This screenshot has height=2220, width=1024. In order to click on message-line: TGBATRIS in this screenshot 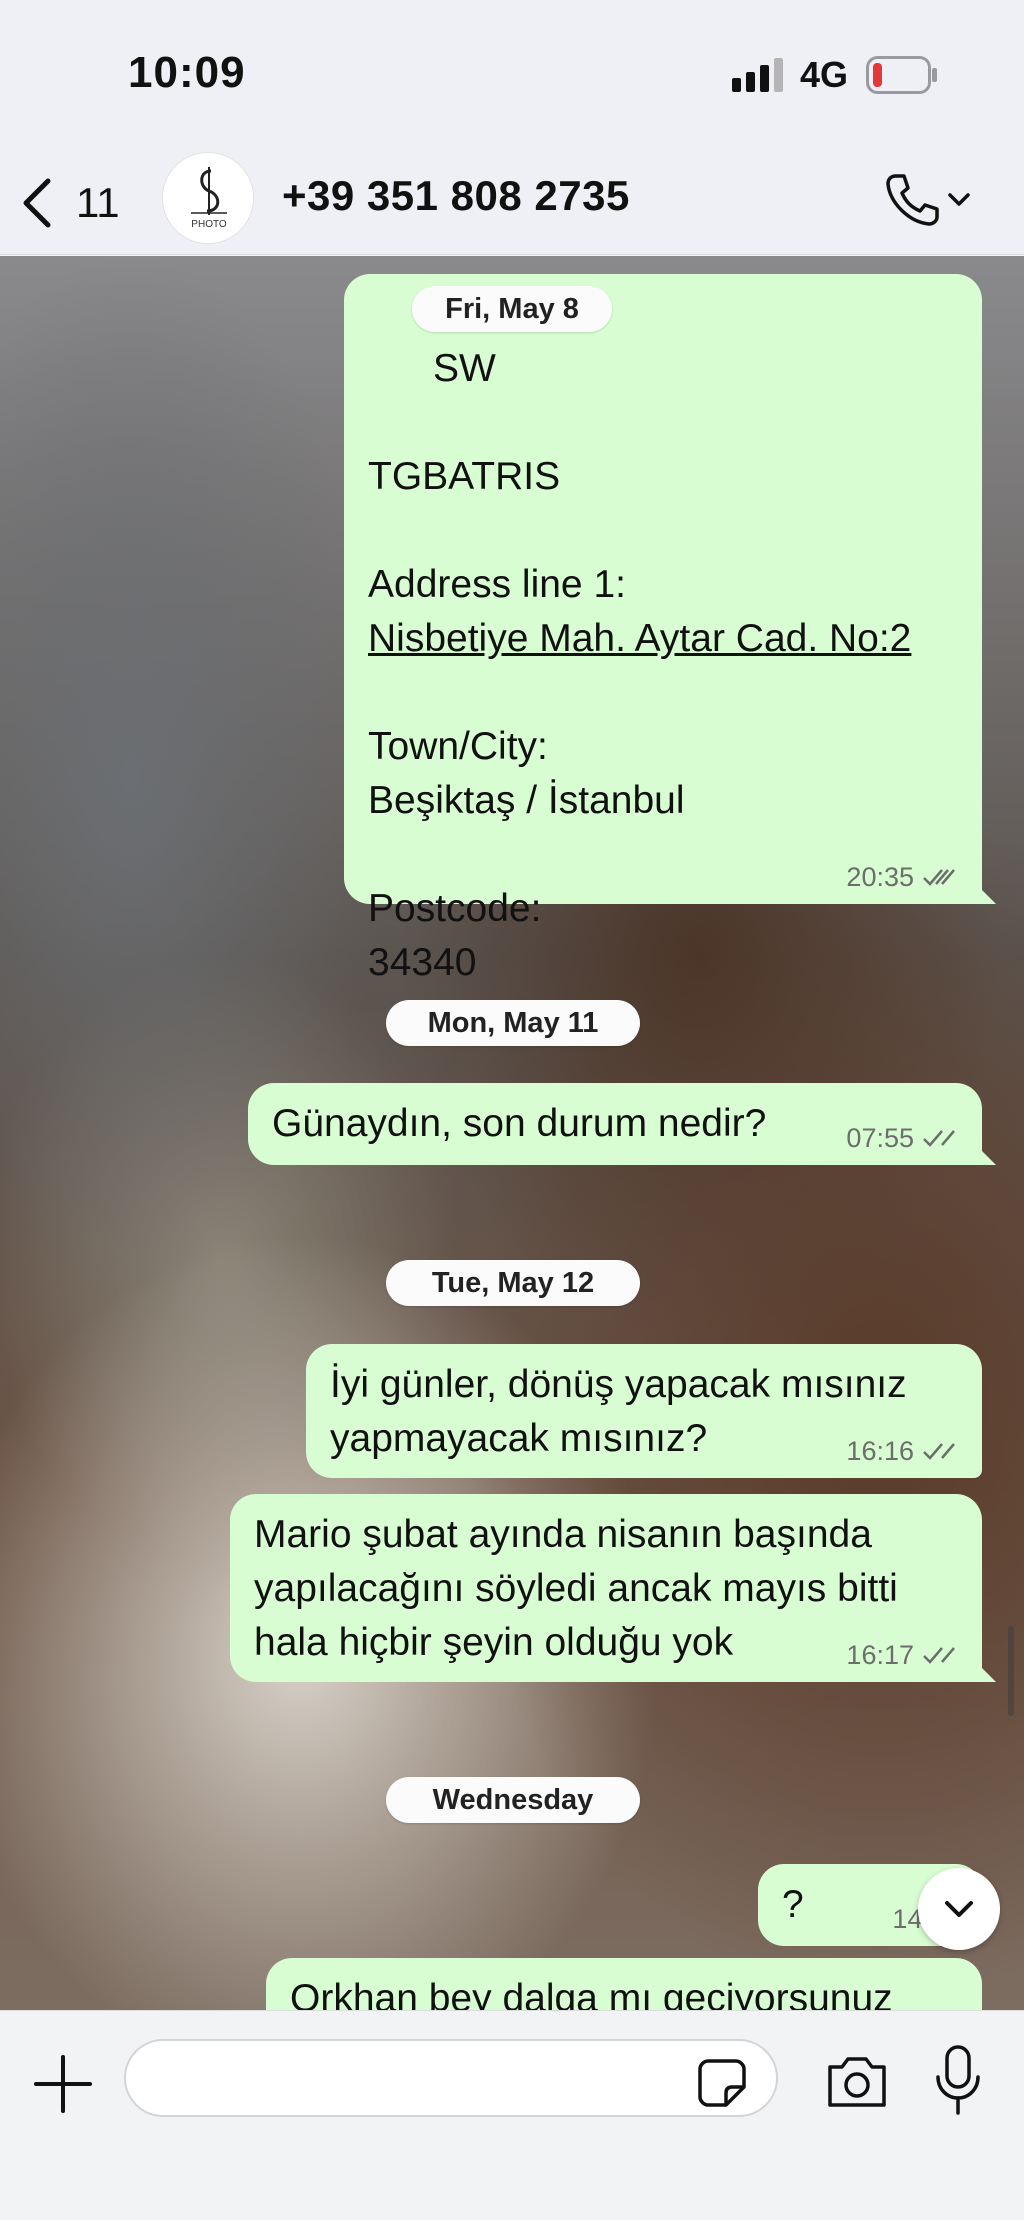, I will do `click(464, 476)`.